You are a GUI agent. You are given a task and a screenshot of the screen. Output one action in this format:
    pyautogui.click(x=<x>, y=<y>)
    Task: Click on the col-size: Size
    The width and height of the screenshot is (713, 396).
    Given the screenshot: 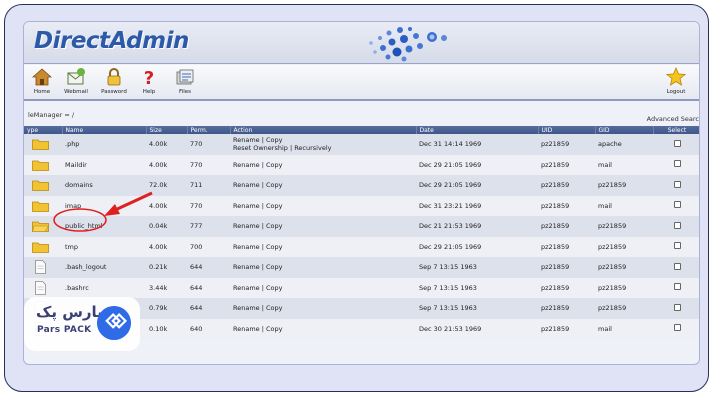 What is the action you would take?
    pyautogui.click(x=167, y=130)
    